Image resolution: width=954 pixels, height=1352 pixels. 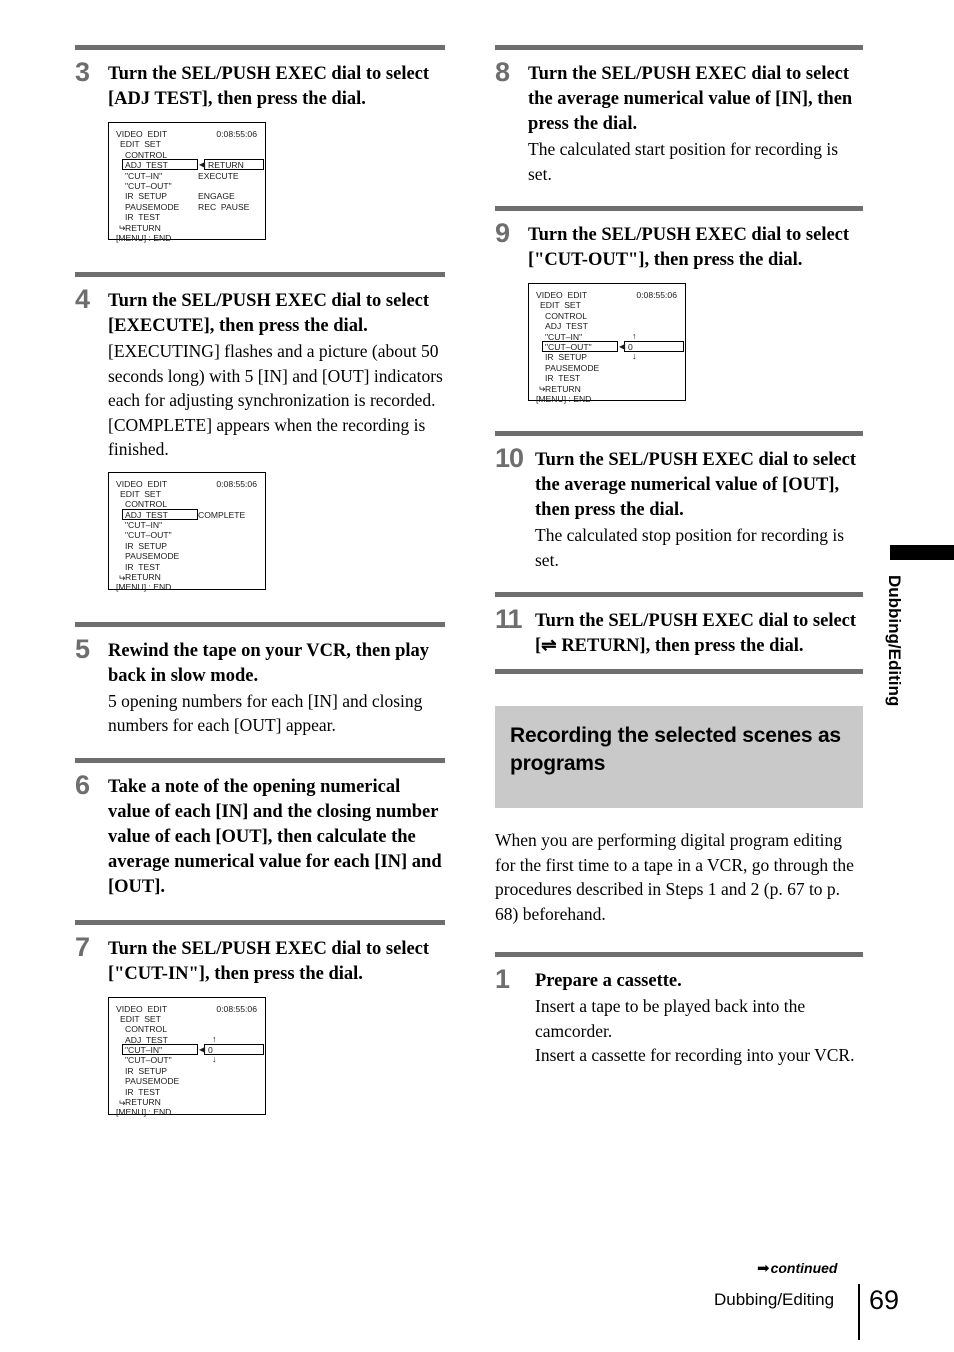 I want to click on screen-menu-row: IR SETUP ↓, so click(x=606, y=357).